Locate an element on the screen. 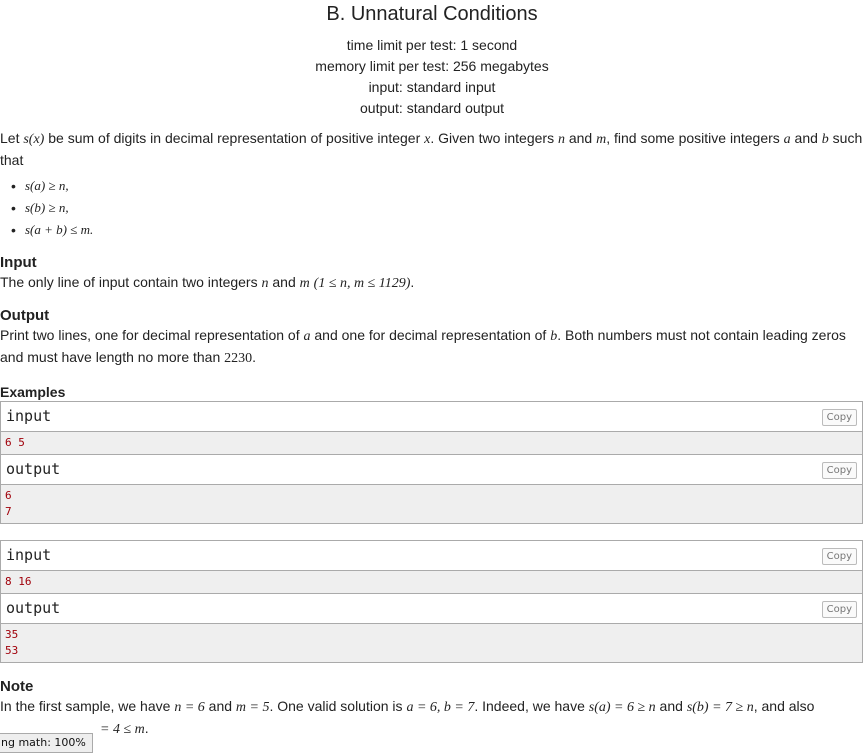 Image resolution: width=864 pixels, height=753 pixels. time-limit: time limit per test: 1 second is located at coordinates (432, 45).